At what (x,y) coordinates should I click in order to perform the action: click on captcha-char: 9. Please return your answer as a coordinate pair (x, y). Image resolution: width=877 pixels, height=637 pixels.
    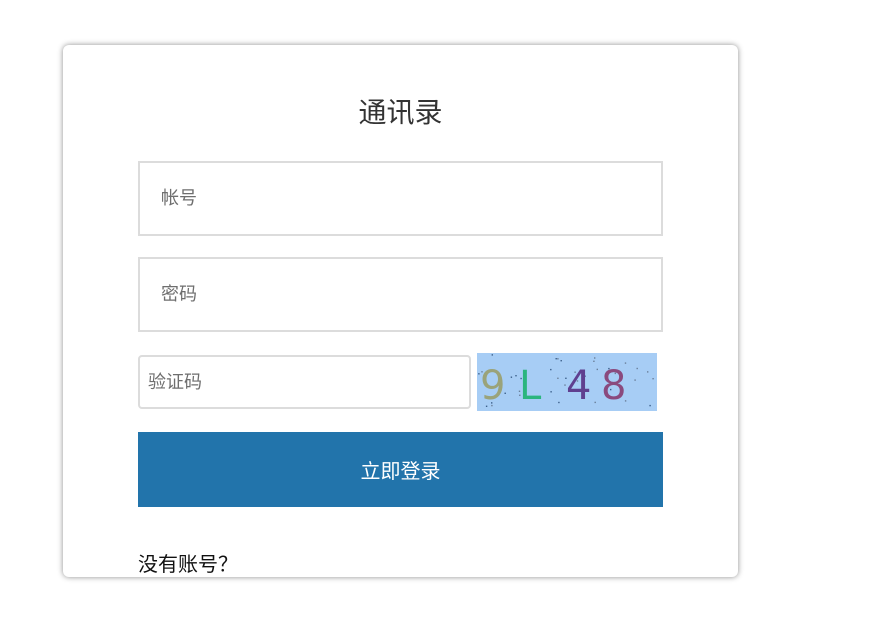
    Looking at the image, I should click on (492, 386).